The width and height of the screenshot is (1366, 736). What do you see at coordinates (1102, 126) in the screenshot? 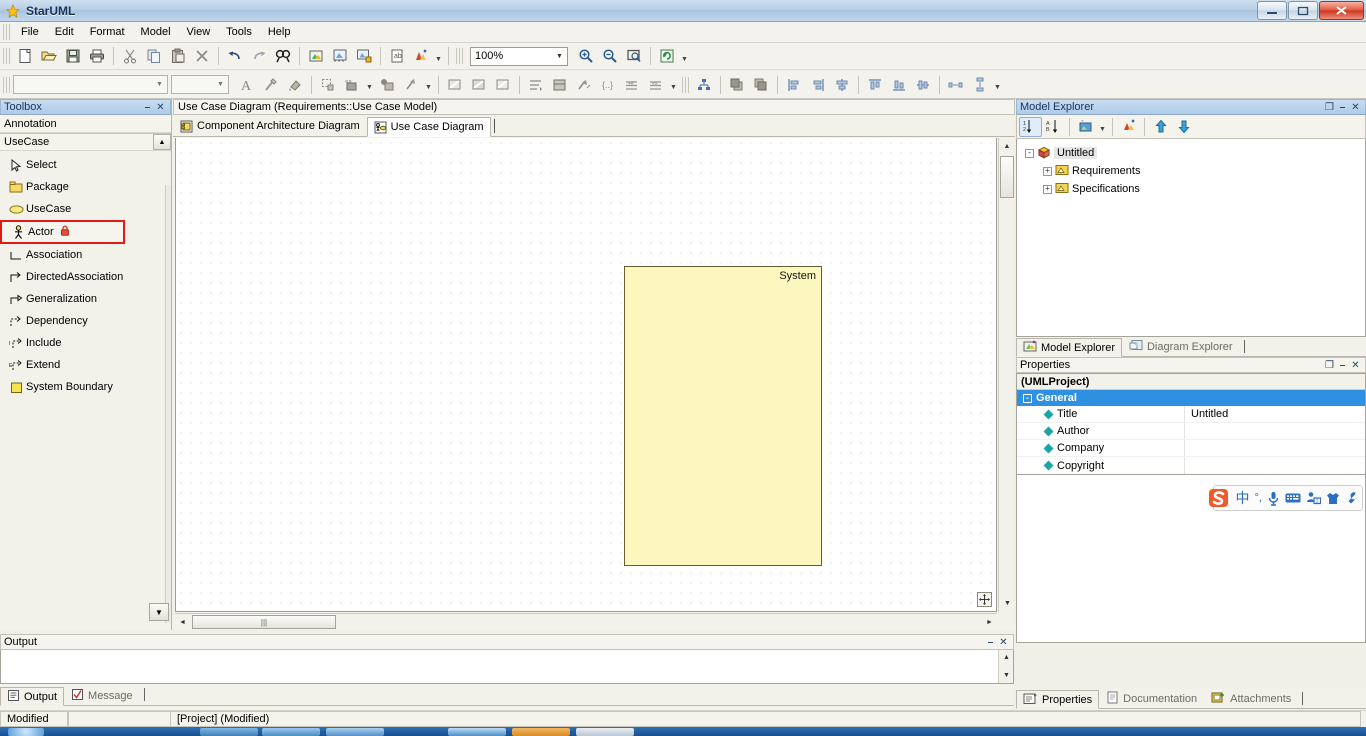
I see `filter-dropdown-arrow: ▼` at bounding box center [1102, 126].